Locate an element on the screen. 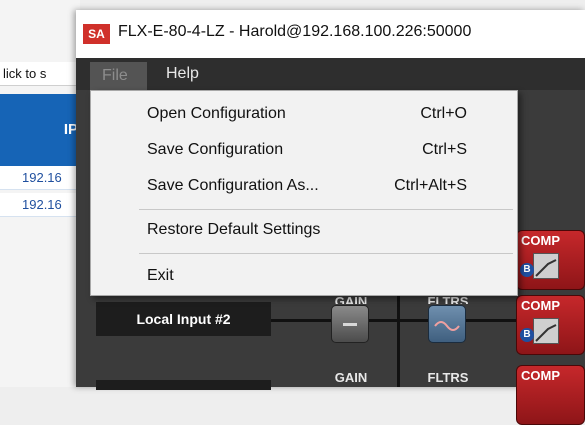 This screenshot has width=585, height=425. menu-item-save-configuration-as: Save Configuration As... Ctrl+Alt+S is located at coordinates (304, 186).